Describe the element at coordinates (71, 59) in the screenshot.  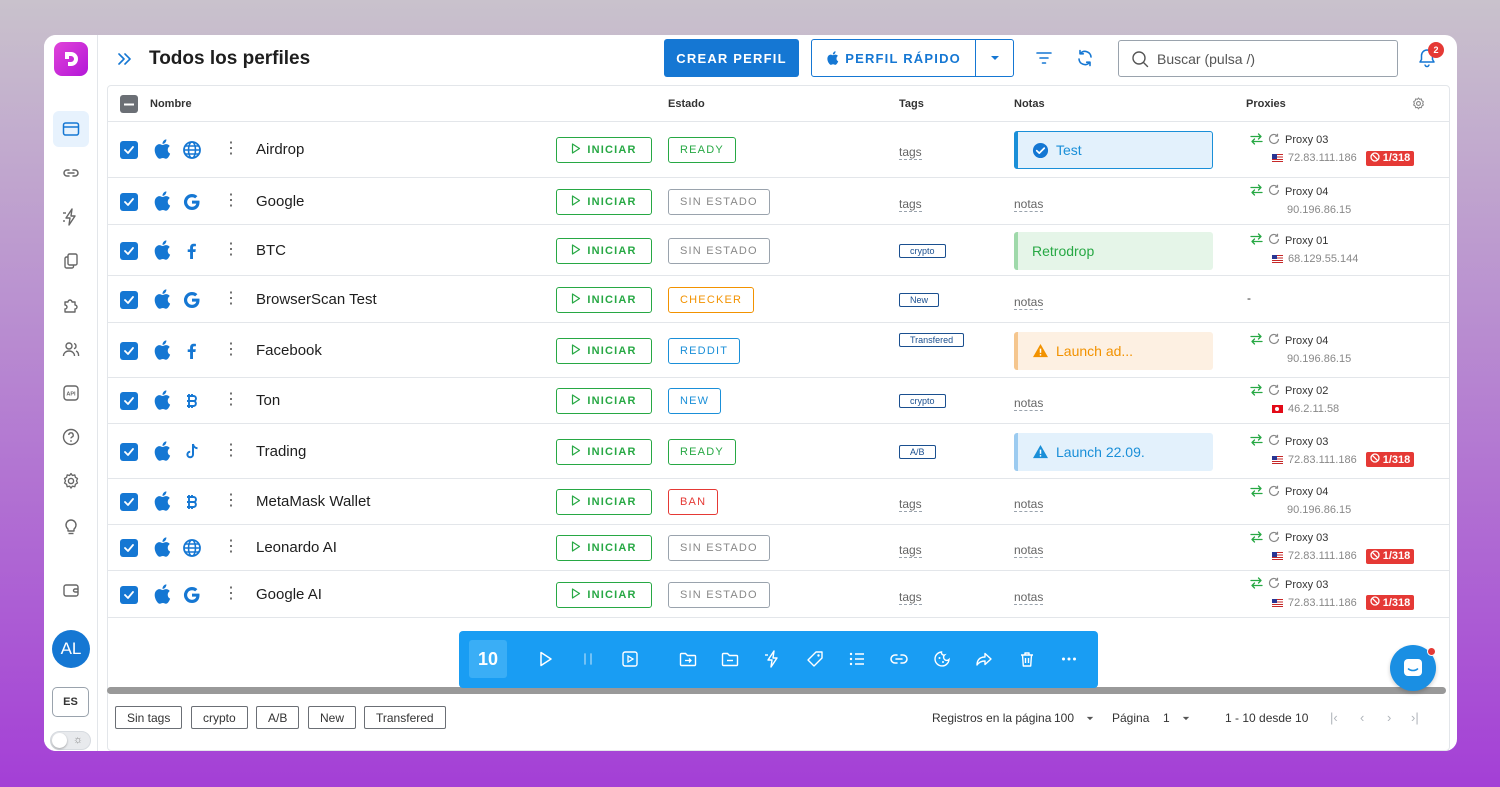
I see `app-logo` at that location.